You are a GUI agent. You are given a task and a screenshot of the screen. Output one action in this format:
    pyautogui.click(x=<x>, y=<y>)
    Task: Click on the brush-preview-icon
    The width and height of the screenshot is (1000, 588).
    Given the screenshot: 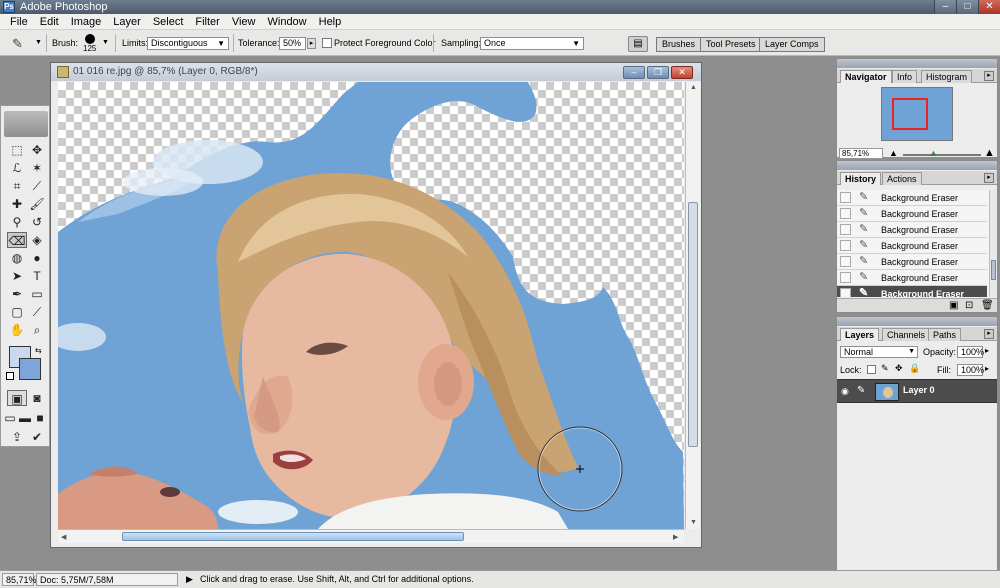 What is the action you would take?
    pyautogui.click(x=90, y=39)
    